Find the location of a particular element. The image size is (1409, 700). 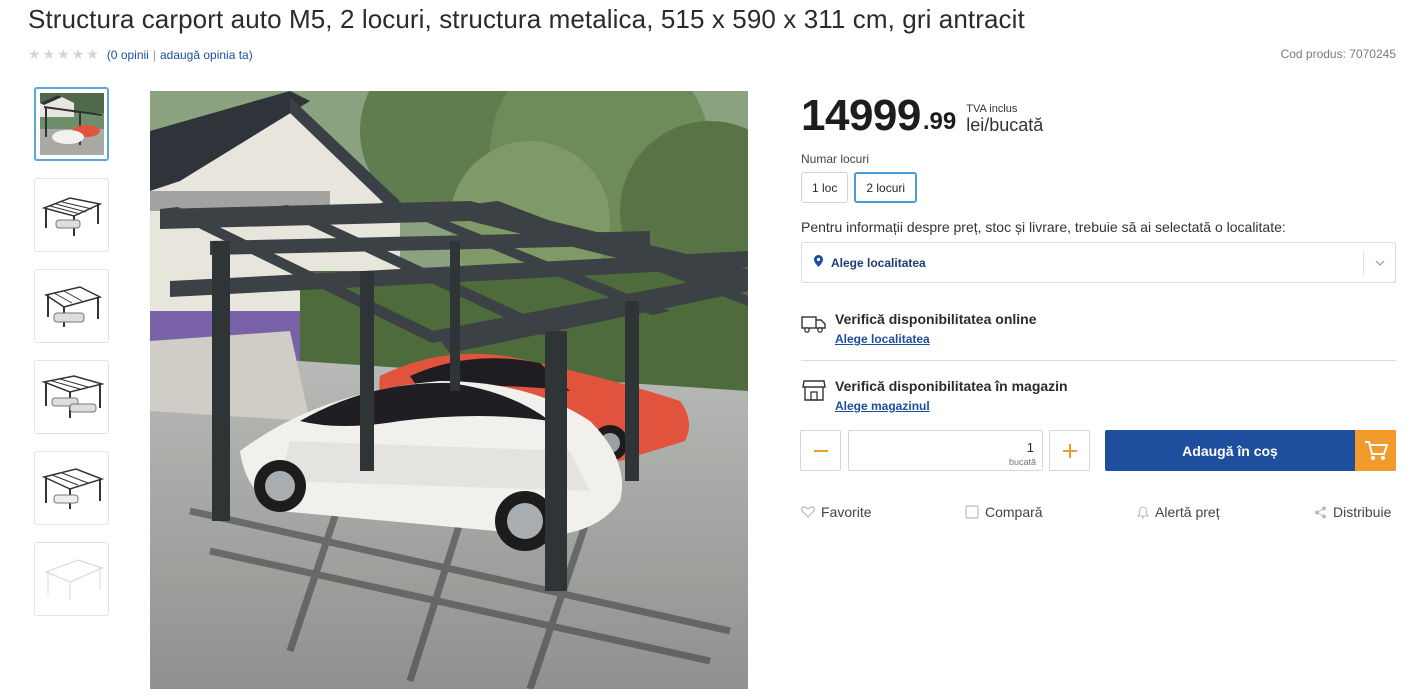

quantity-value: 1 is located at coordinates (1030, 447).